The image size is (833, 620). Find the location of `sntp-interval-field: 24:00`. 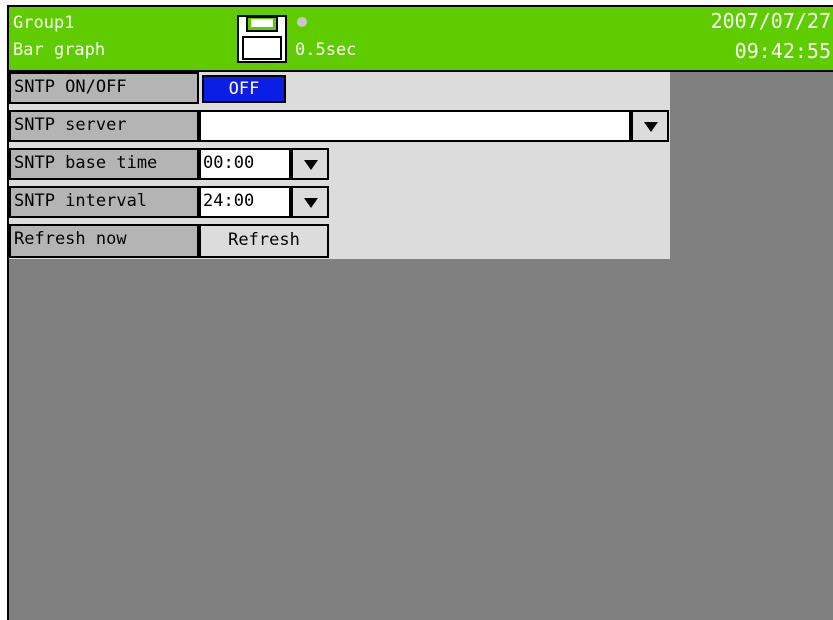

sntp-interval-field: 24:00 is located at coordinates (245, 202).